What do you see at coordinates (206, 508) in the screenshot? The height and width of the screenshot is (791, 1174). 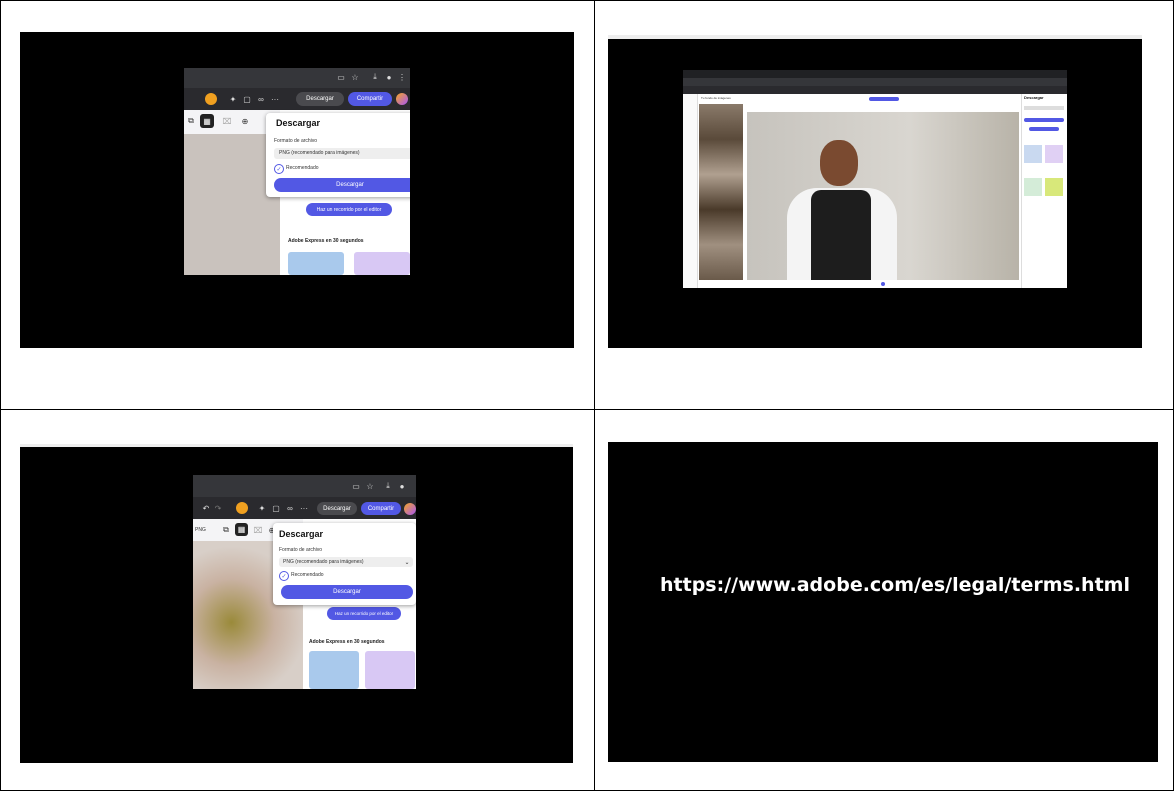 I see `undo-icon: ↶` at bounding box center [206, 508].